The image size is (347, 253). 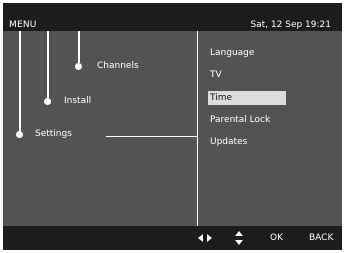 What do you see at coordinates (247, 98) in the screenshot?
I see `submenu-item-time: Time` at bounding box center [247, 98].